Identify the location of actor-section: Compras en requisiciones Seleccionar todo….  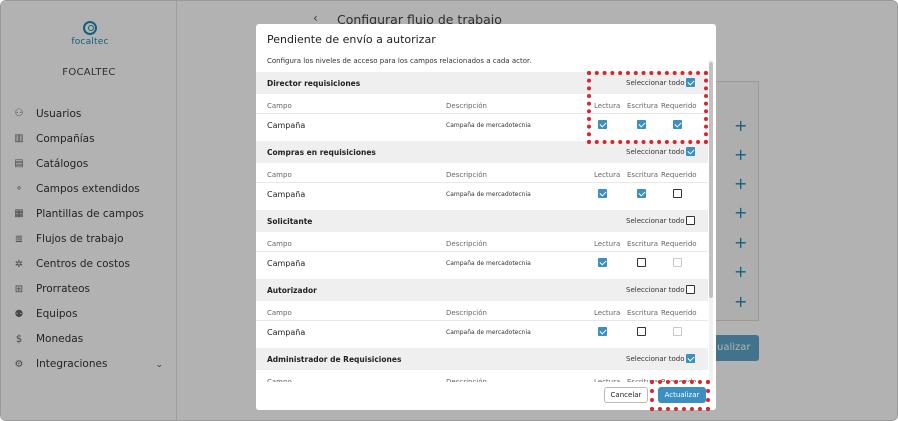
(482, 173).